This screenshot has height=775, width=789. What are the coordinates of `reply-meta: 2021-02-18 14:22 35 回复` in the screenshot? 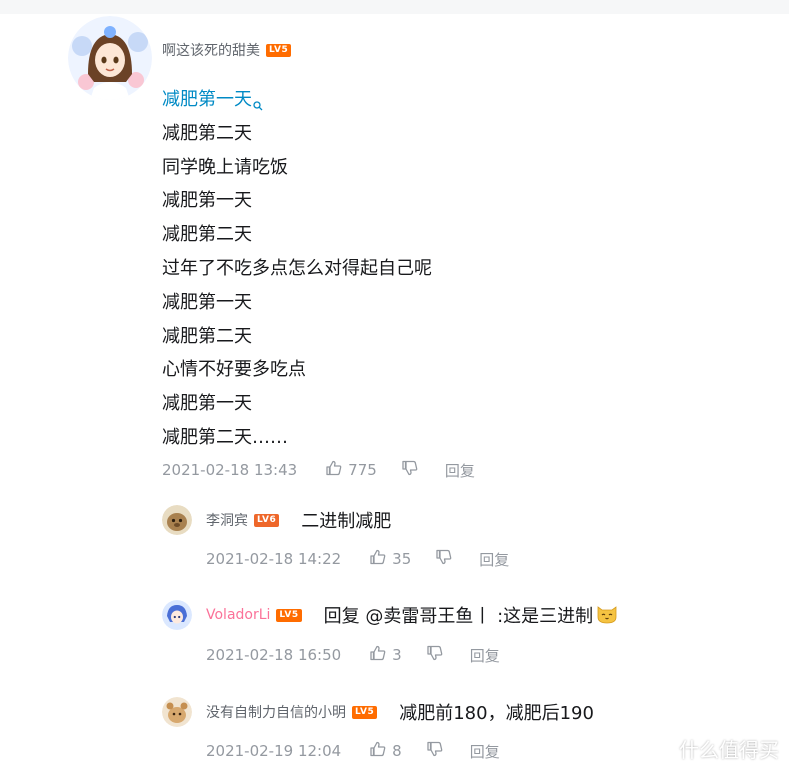 It's located at (357, 559).